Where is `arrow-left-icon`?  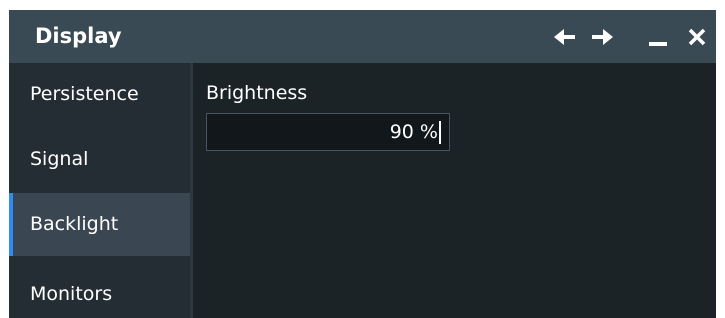
arrow-left-icon is located at coordinates (564, 36).